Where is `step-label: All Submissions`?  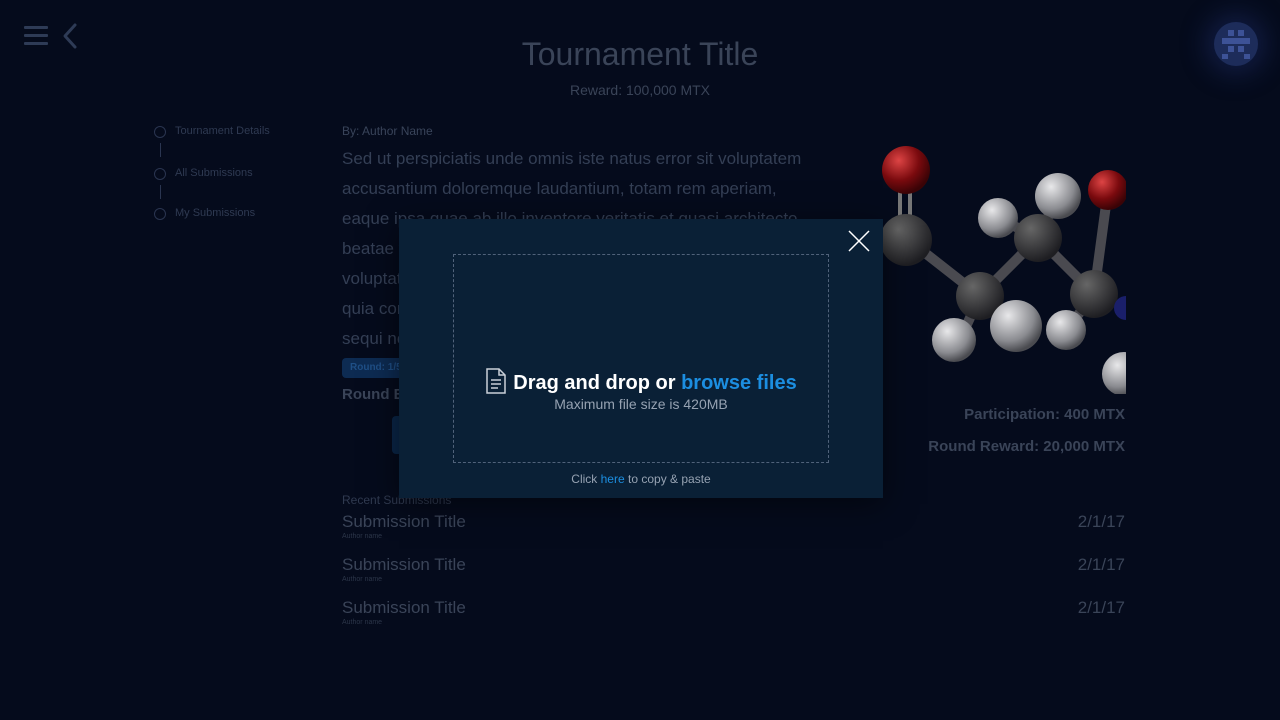 step-label: All Submissions is located at coordinates (214, 173).